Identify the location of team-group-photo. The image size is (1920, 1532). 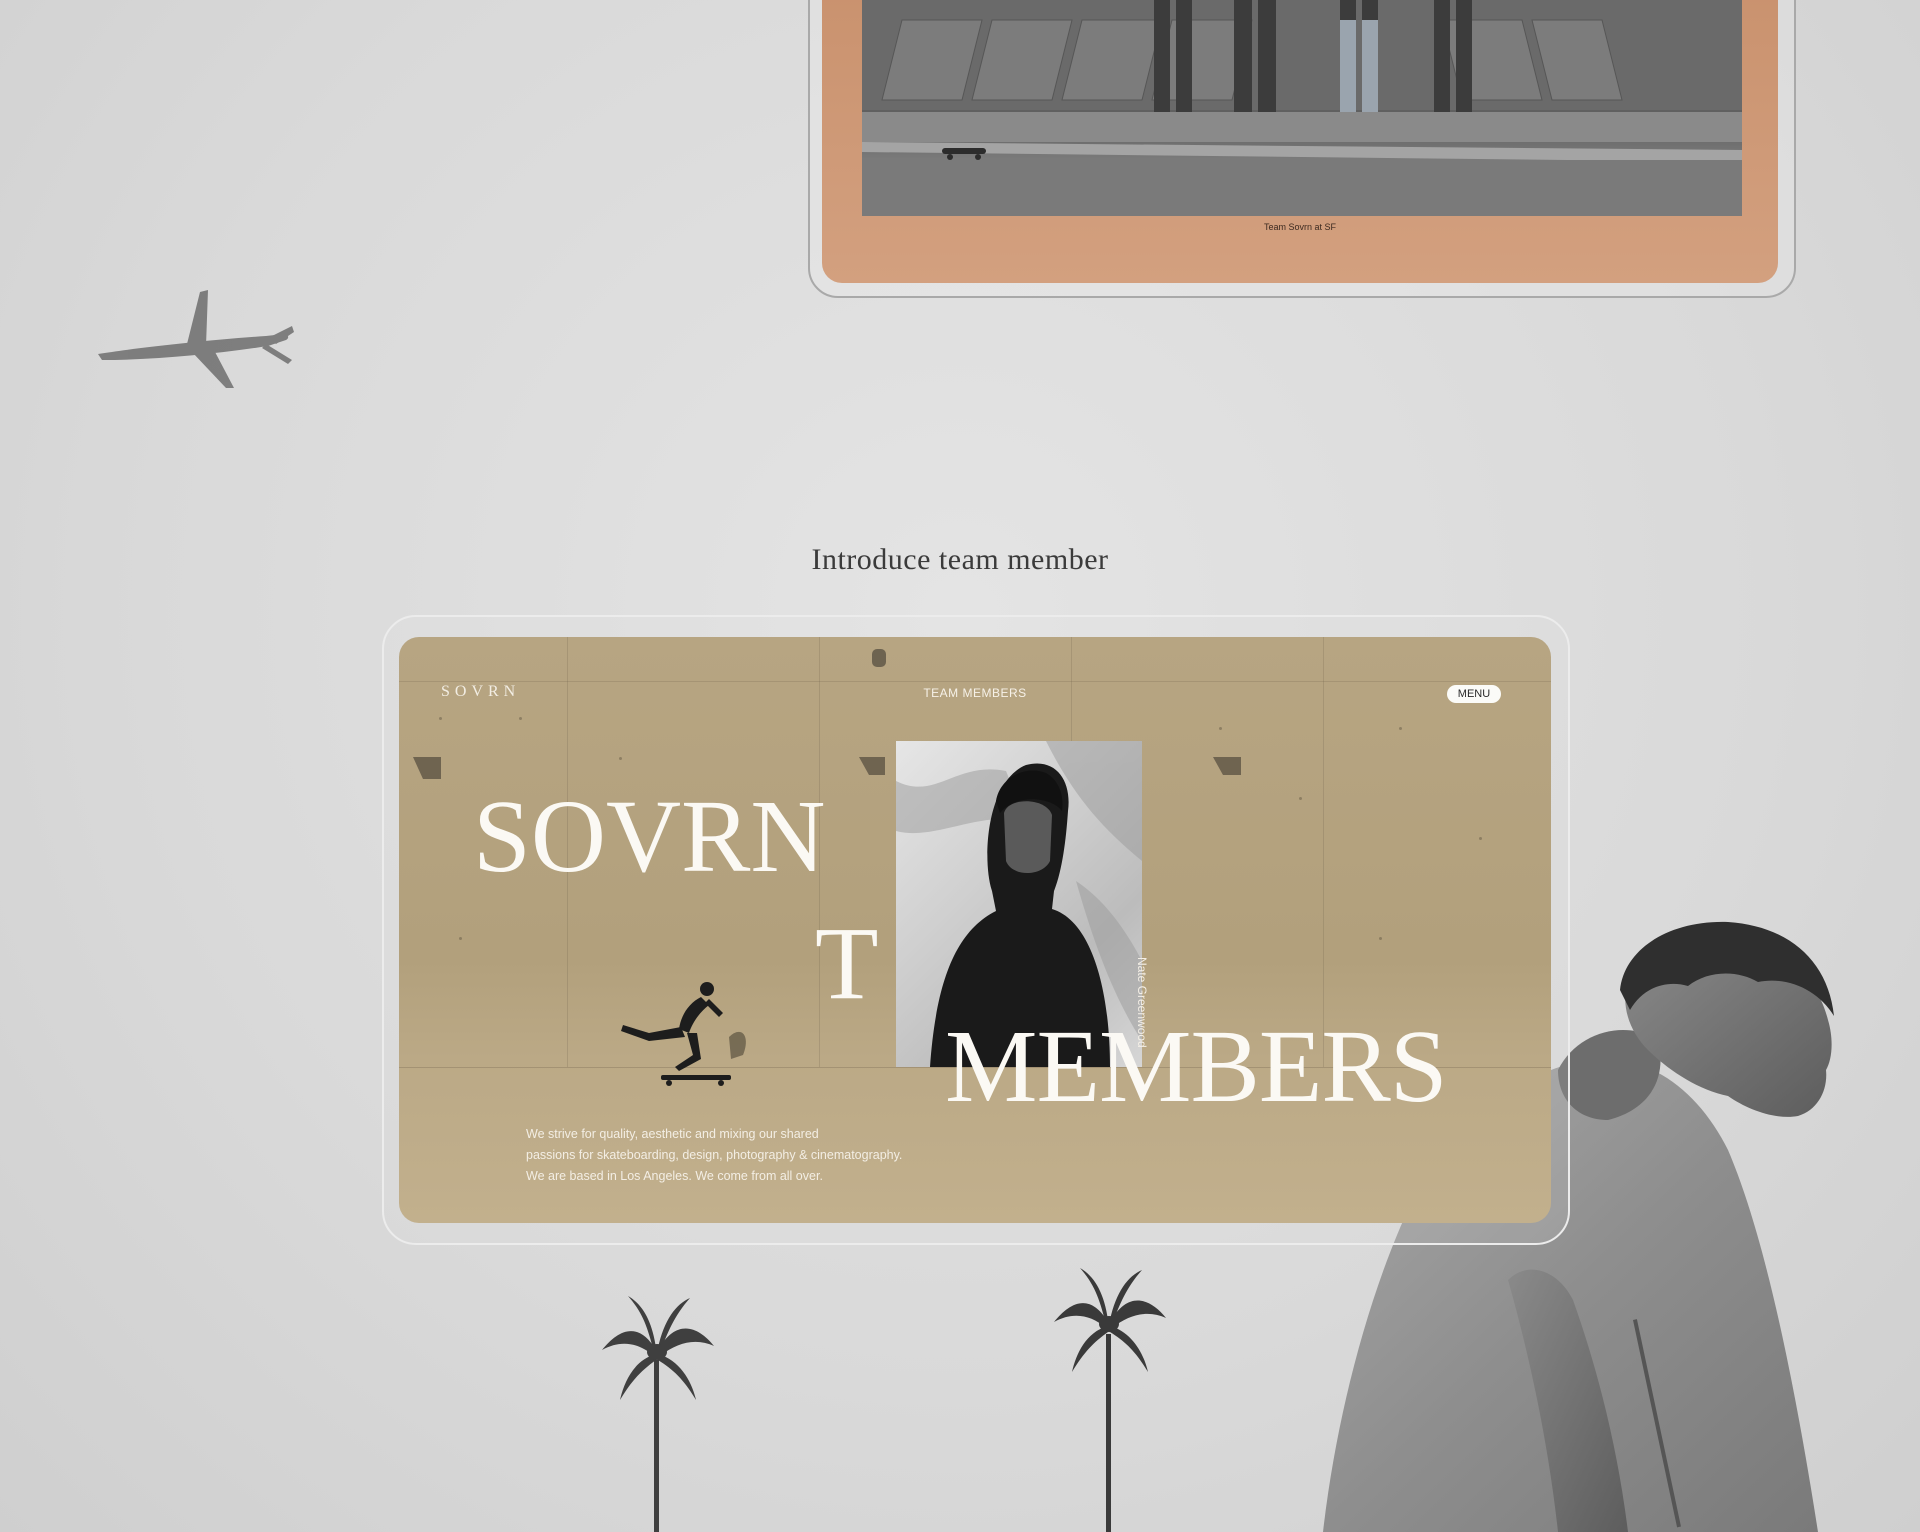
(1302, 108).